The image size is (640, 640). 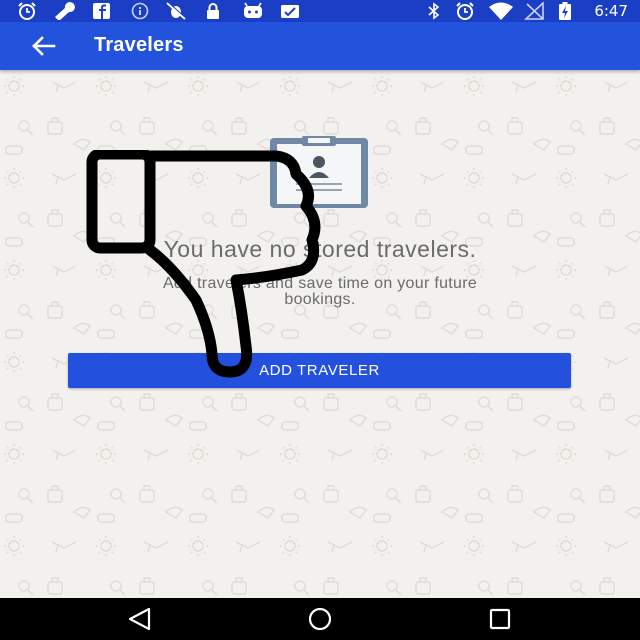 What do you see at coordinates (253, 10) in the screenshot?
I see `android-icon` at bounding box center [253, 10].